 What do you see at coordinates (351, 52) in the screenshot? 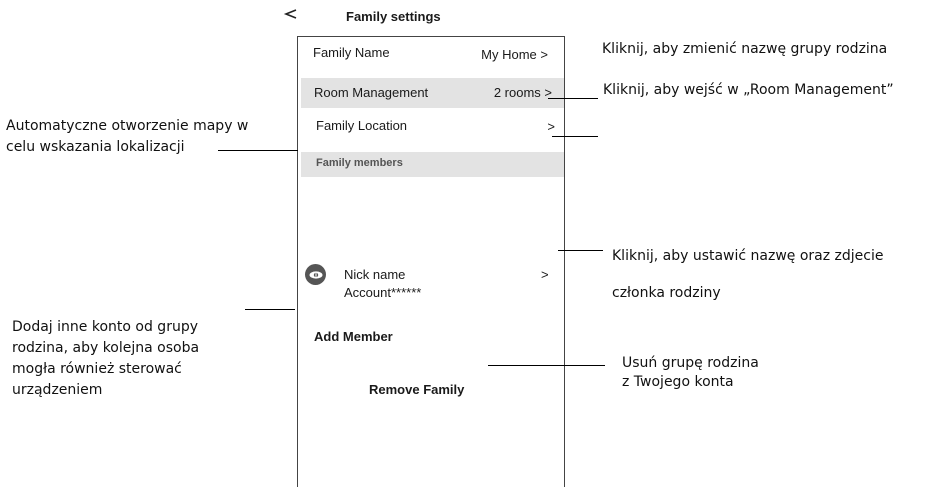
I see `family-name-label: Family Name` at bounding box center [351, 52].